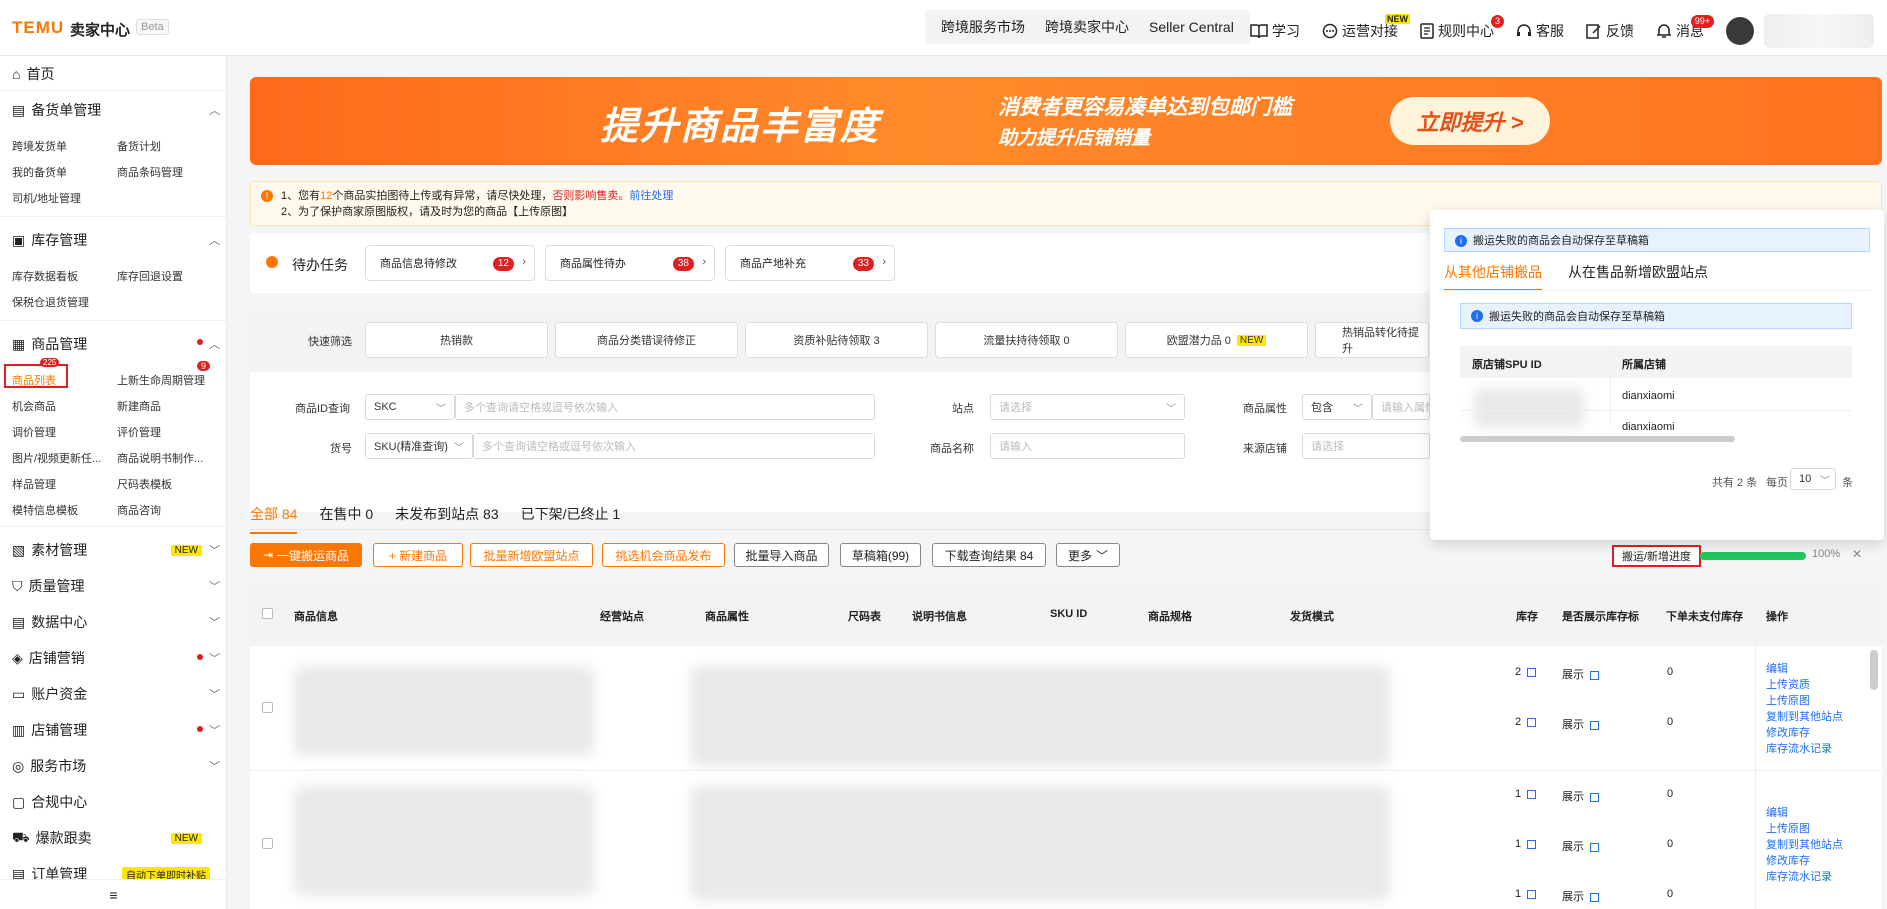  I want to click on sub-cross-ship: 跨境发货单, so click(39, 146).